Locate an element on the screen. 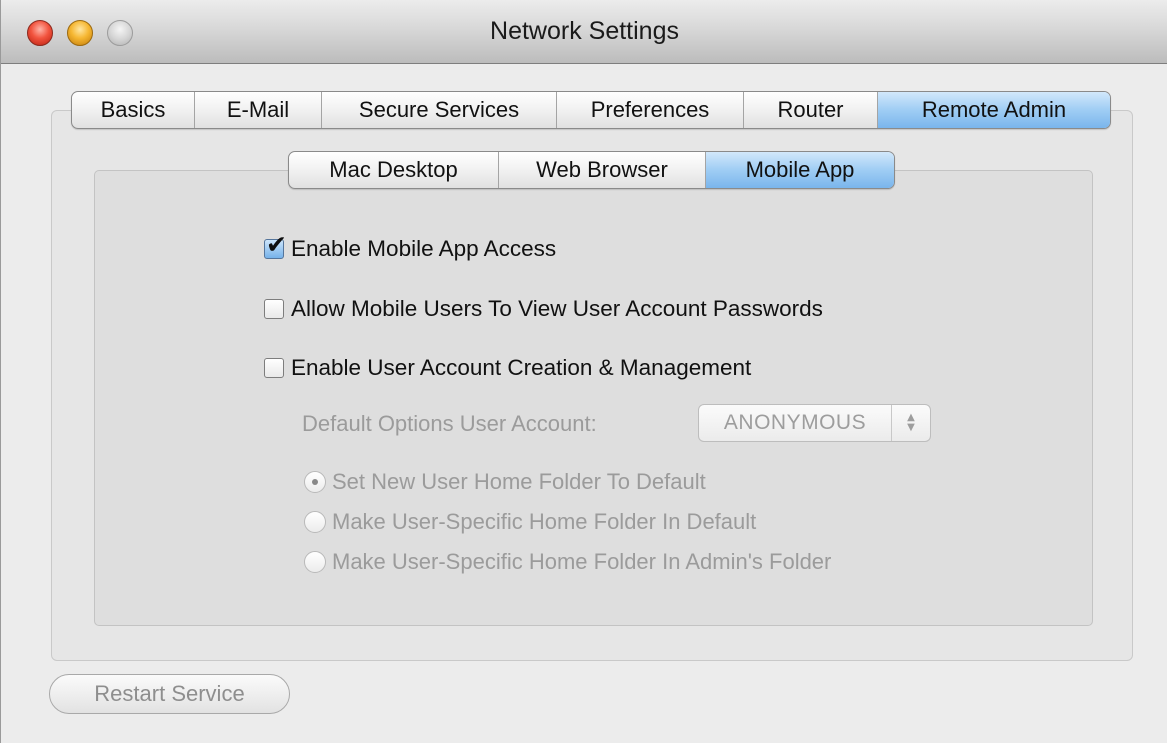 The image size is (1167, 743). tab-basics: Basics is located at coordinates (133, 110).